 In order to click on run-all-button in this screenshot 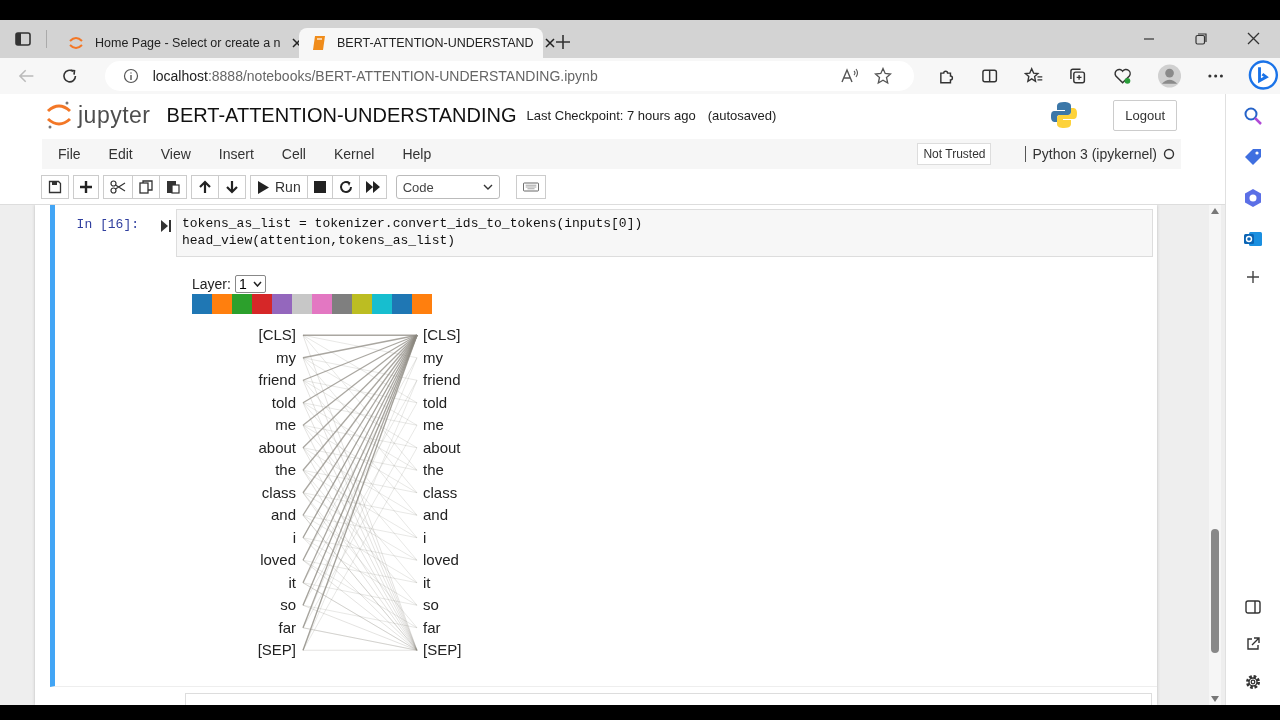, I will do `click(372, 187)`.